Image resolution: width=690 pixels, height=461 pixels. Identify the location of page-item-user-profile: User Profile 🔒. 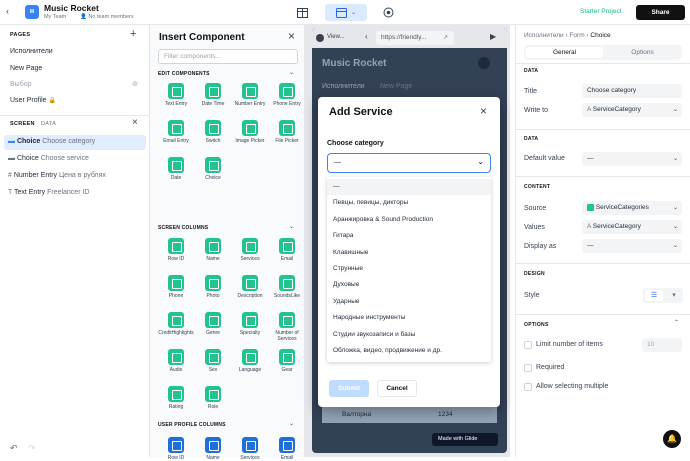
(33, 100).